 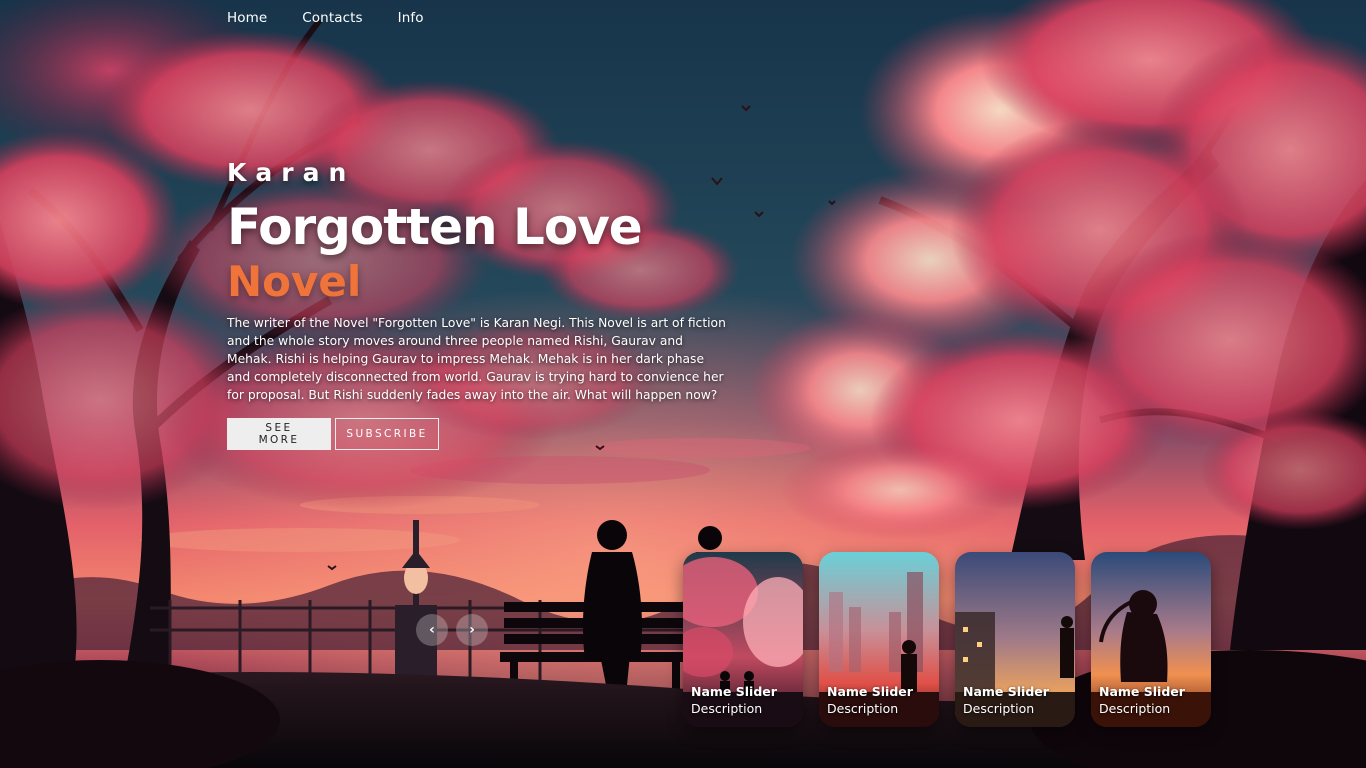 I want to click on slider-arrows: ‹ ›, so click(x=452, y=630).